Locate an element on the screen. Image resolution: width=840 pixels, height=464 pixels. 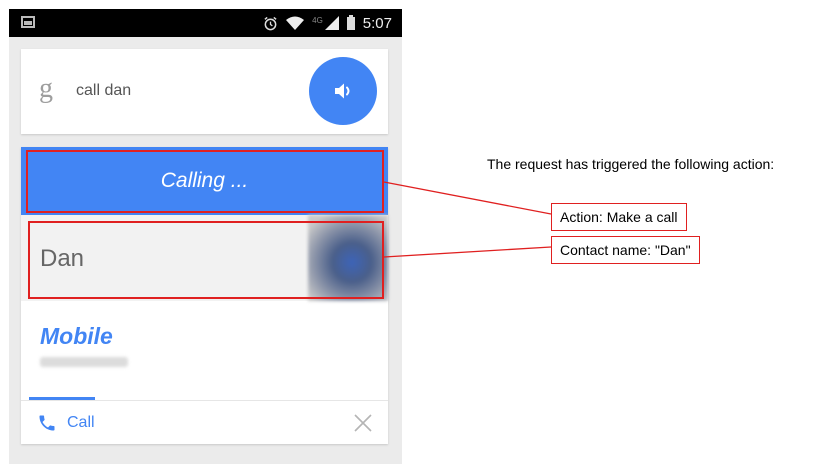
speaker-icon is located at coordinates (342, 91).